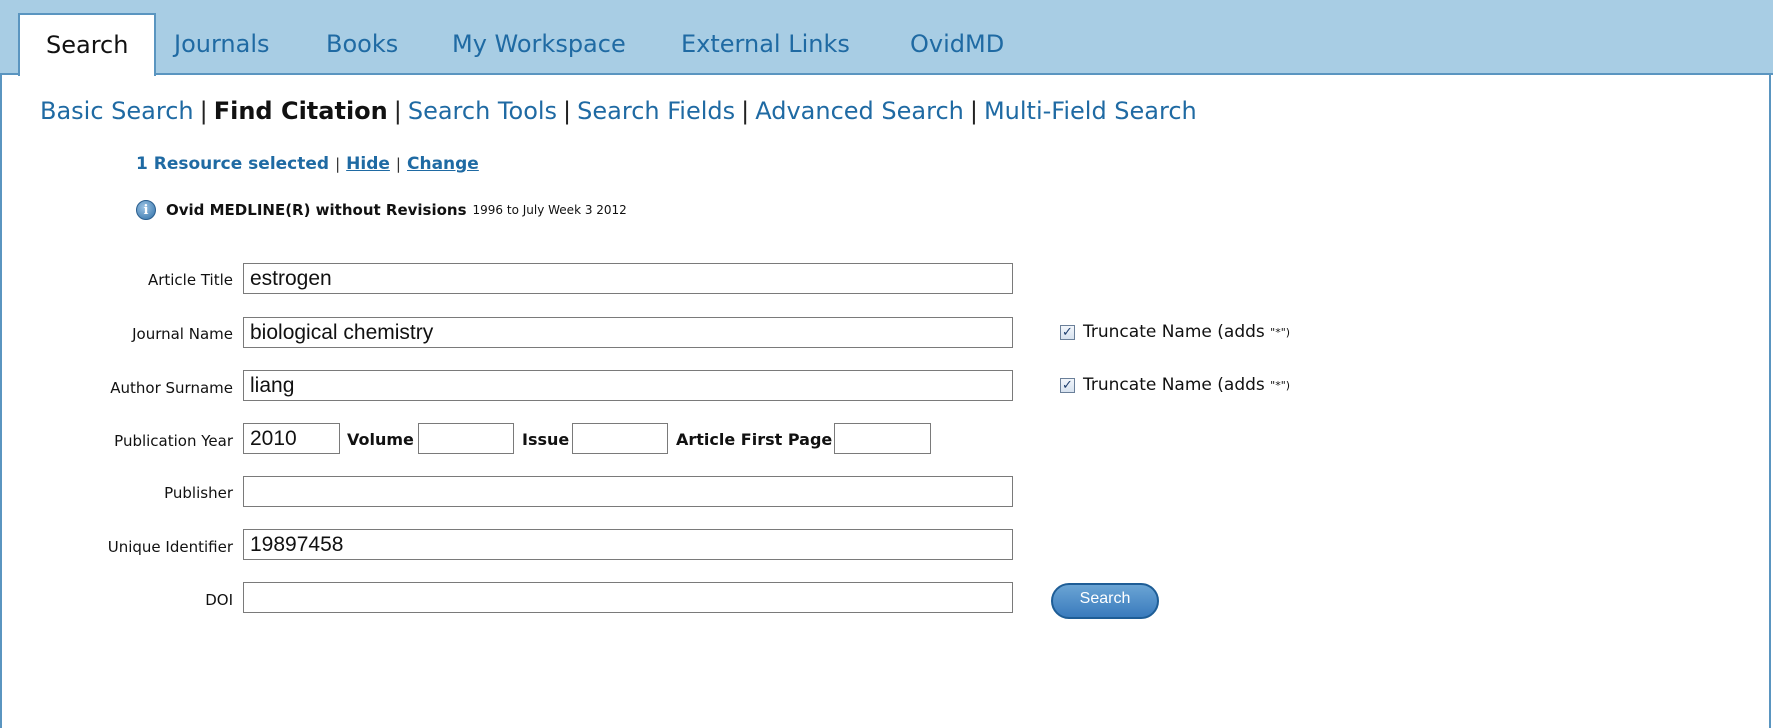  Describe the element at coordinates (146, 210) in the screenshot. I see `info-icon: i` at that location.